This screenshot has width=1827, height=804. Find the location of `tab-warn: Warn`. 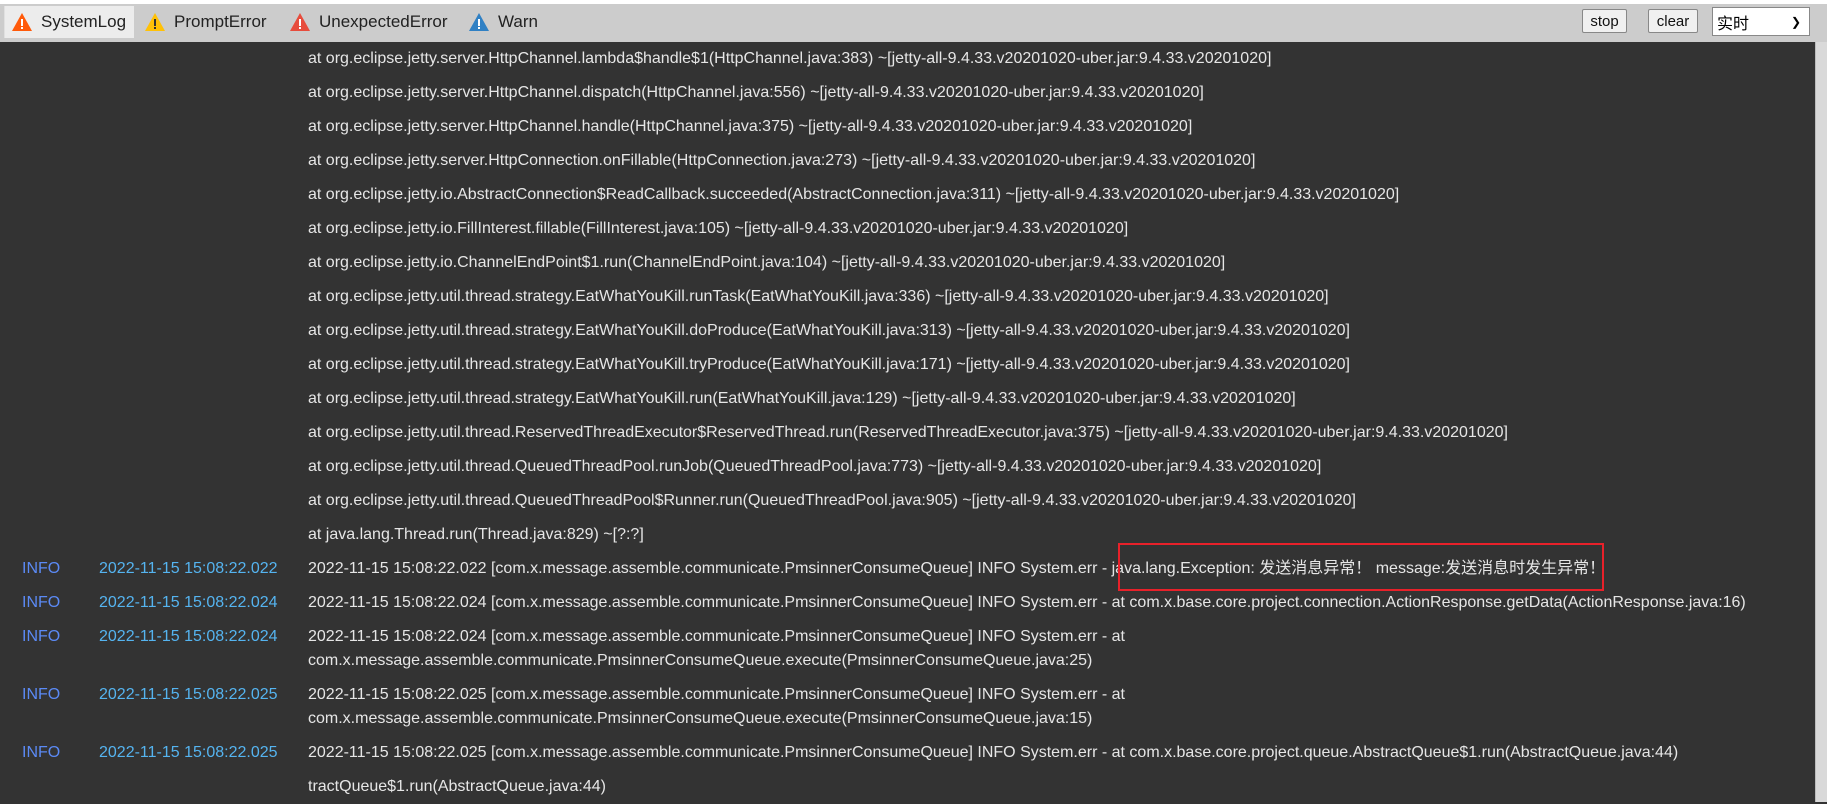

tab-warn: Warn is located at coordinates (504, 22).